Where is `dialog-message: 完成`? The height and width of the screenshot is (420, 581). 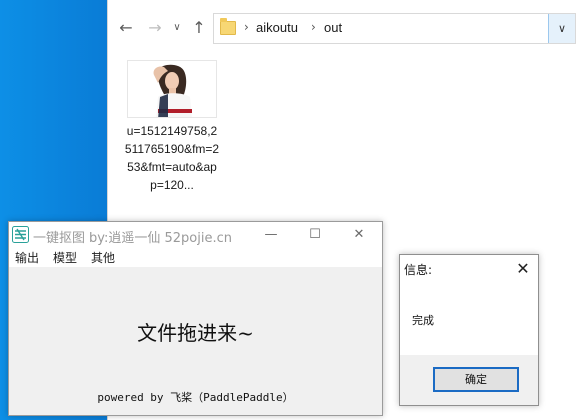 dialog-message: 完成 is located at coordinates (423, 320).